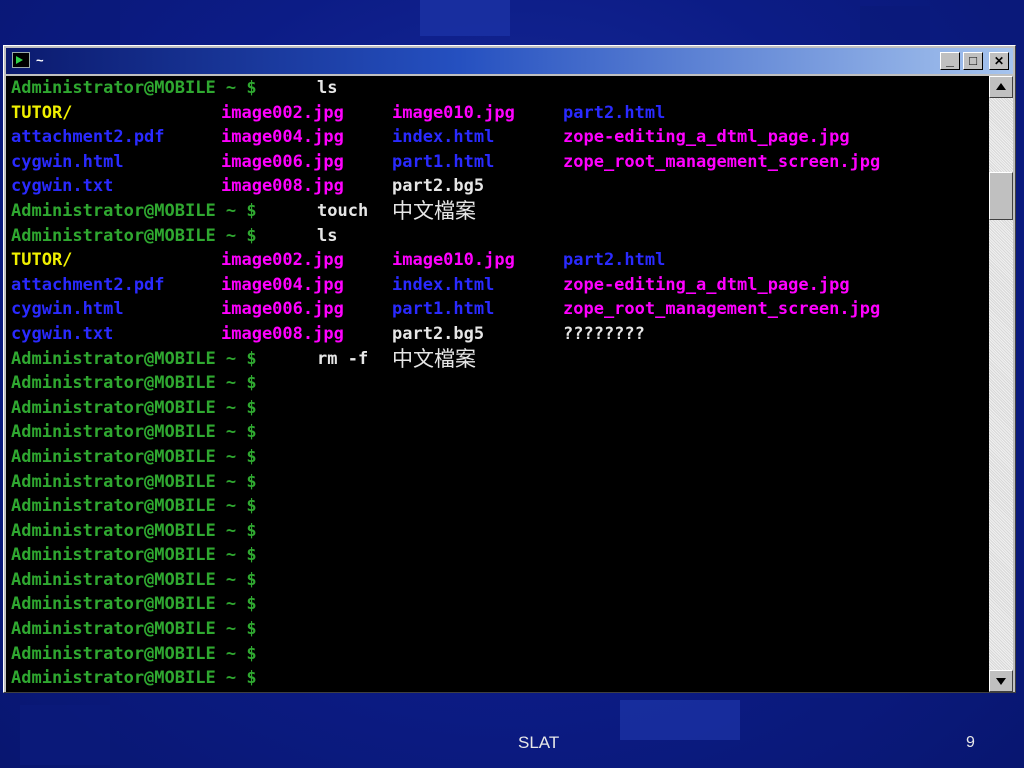 The image size is (1024, 768). Describe the element at coordinates (539, 742) in the screenshot. I see `slide-footer: SLAT` at that location.